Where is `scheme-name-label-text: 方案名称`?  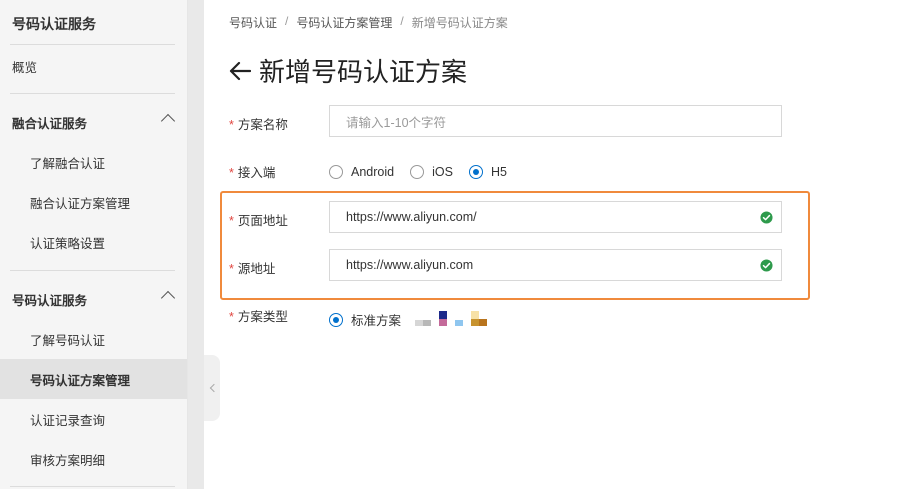 scheme-name-label-text: 方案名称 is located at coordinates (262, 125).